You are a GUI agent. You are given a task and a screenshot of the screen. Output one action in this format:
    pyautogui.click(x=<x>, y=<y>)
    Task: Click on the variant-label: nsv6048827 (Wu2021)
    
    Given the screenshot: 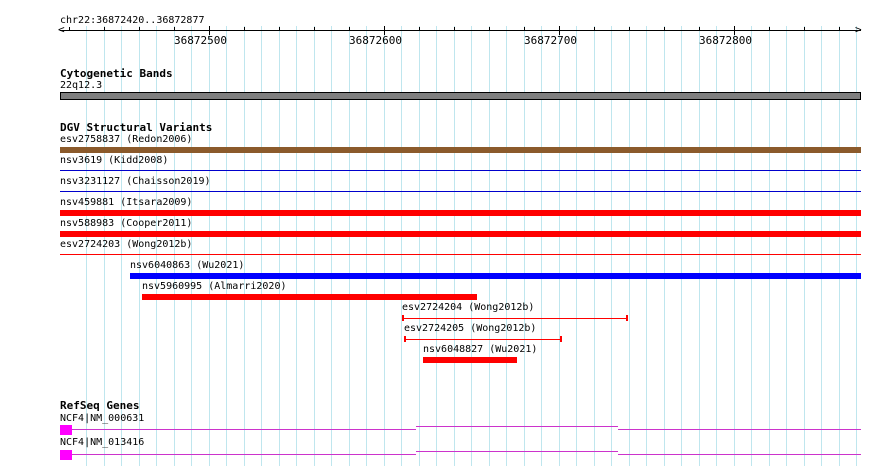 What is the action you would take?
    pyautogui.click(x=480, y=349)
    